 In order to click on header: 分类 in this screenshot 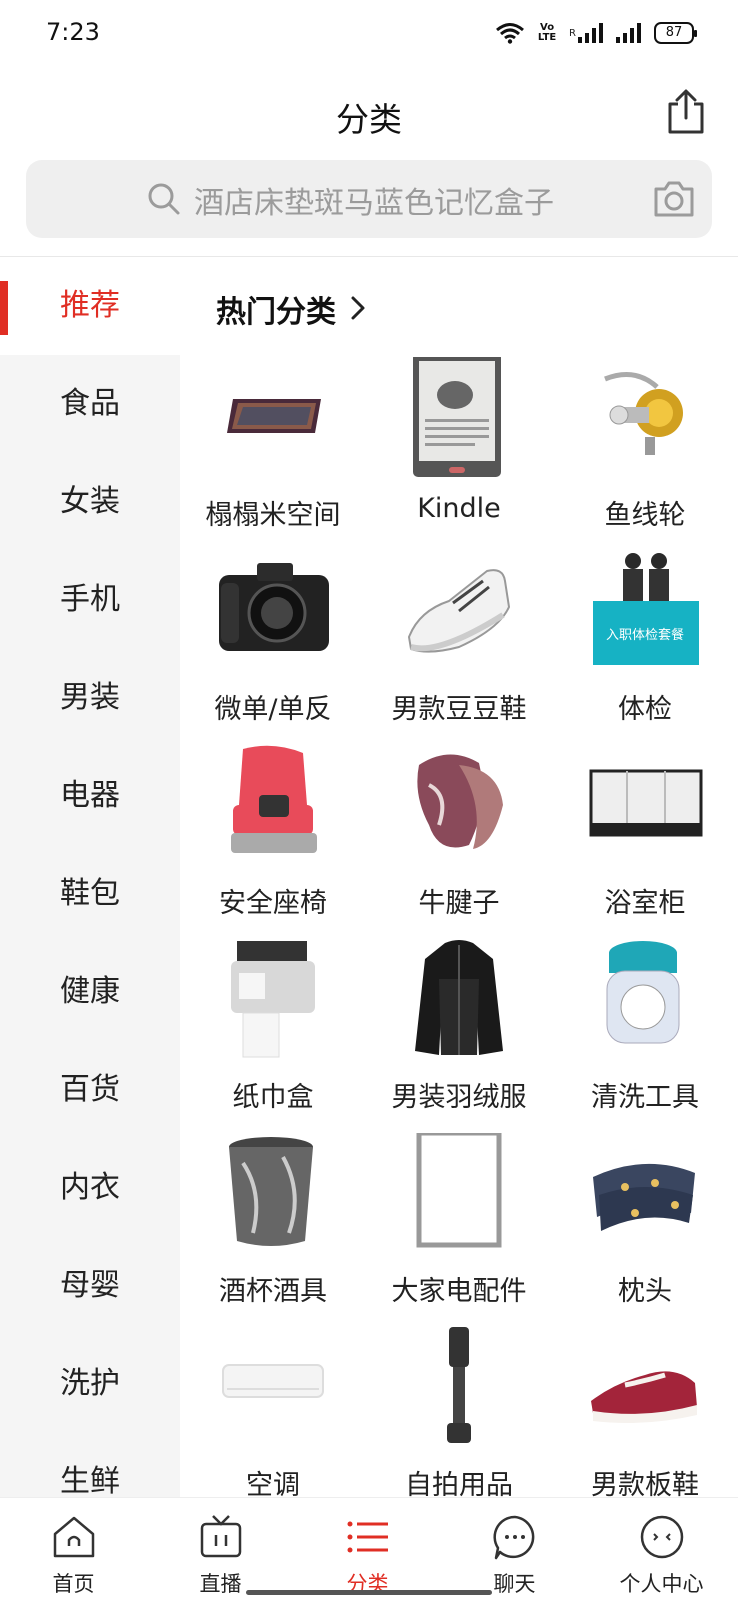, I will do `click(369, 115)`.